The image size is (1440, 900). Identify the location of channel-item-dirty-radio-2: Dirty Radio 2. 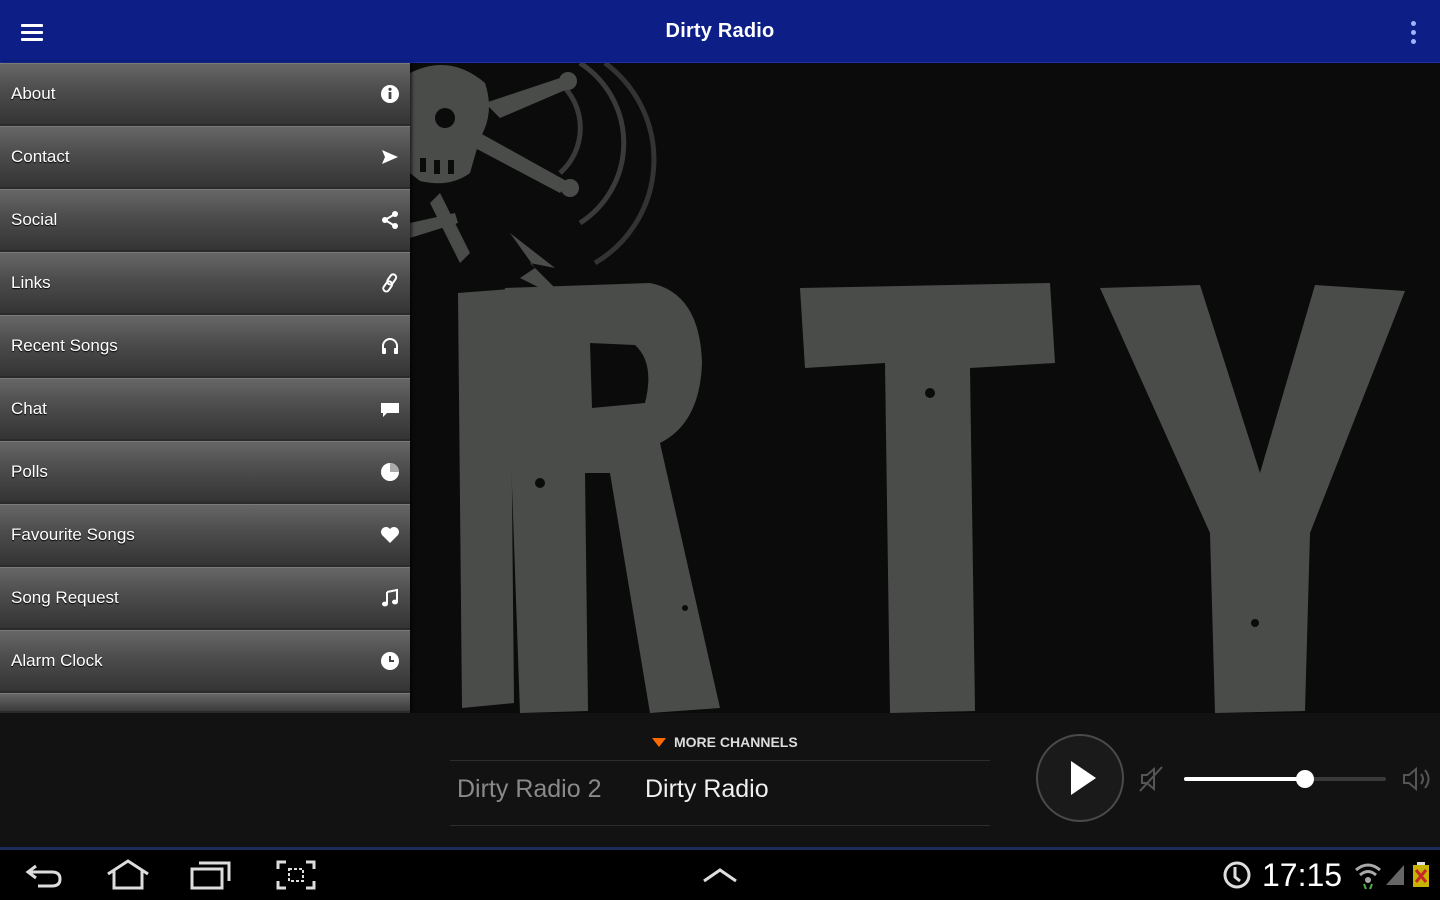
(529, 789).